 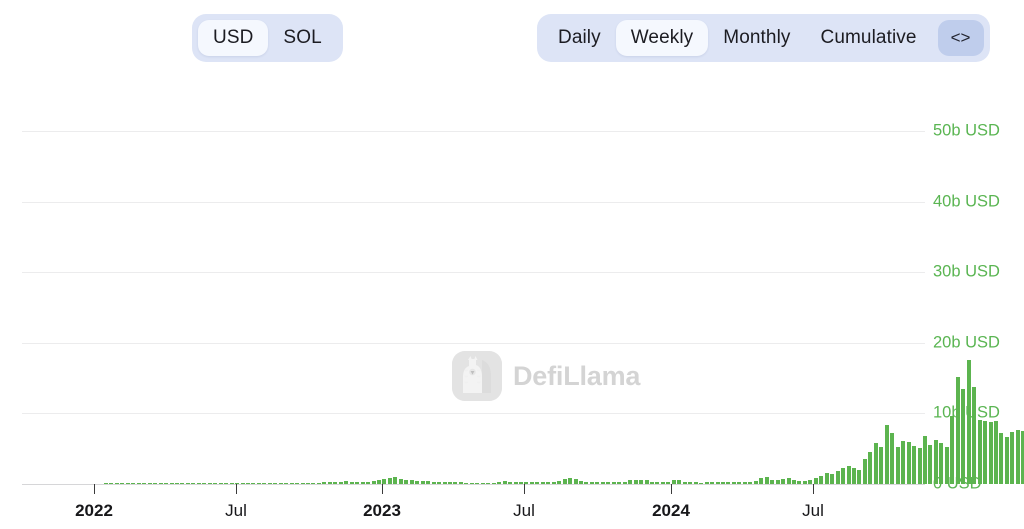 What do you see at coordinates (869, 38) in the screenshot?
I see `interval-option-cumulative: Cumulative` at bounding box center [869, 38].